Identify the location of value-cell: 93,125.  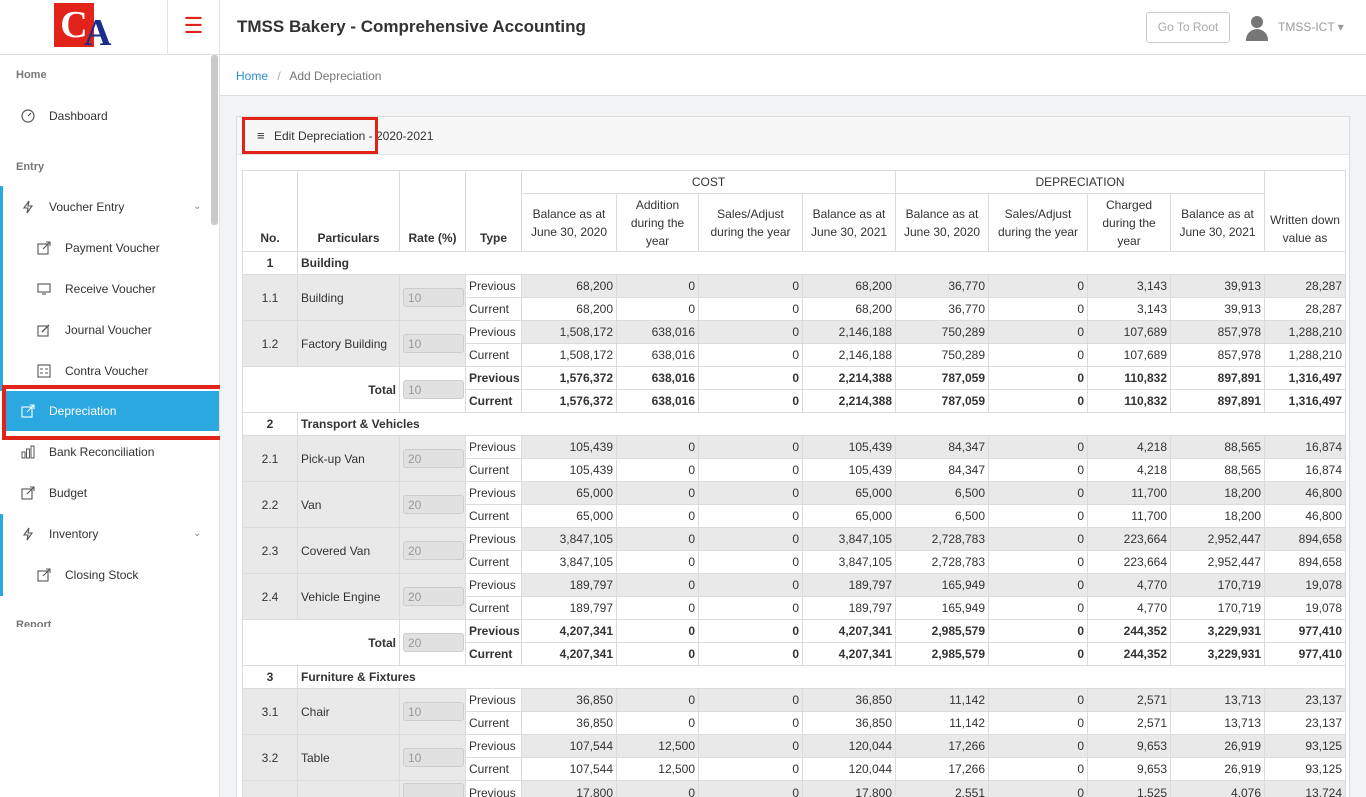
(1305, 746).